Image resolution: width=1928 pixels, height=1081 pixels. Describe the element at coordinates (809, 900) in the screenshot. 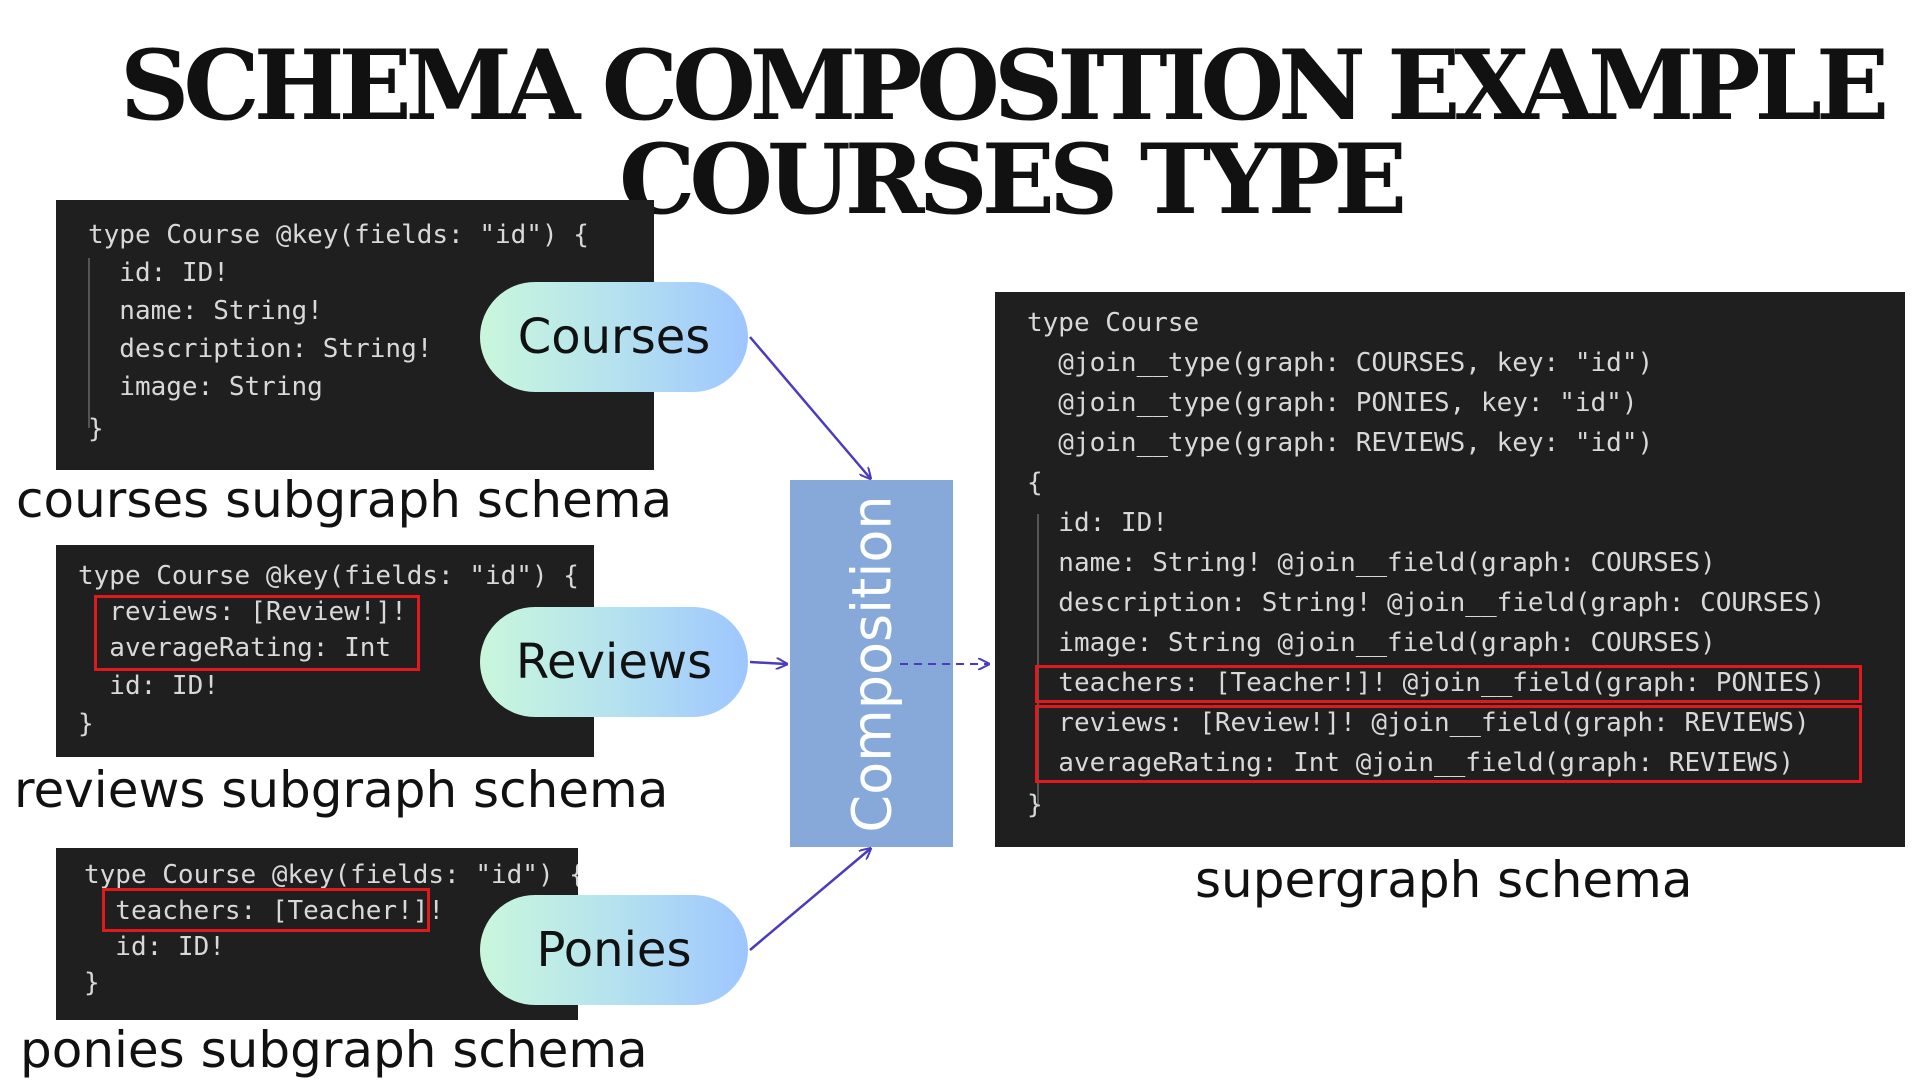

I see `ponies-to-composition-arrow` at that location.